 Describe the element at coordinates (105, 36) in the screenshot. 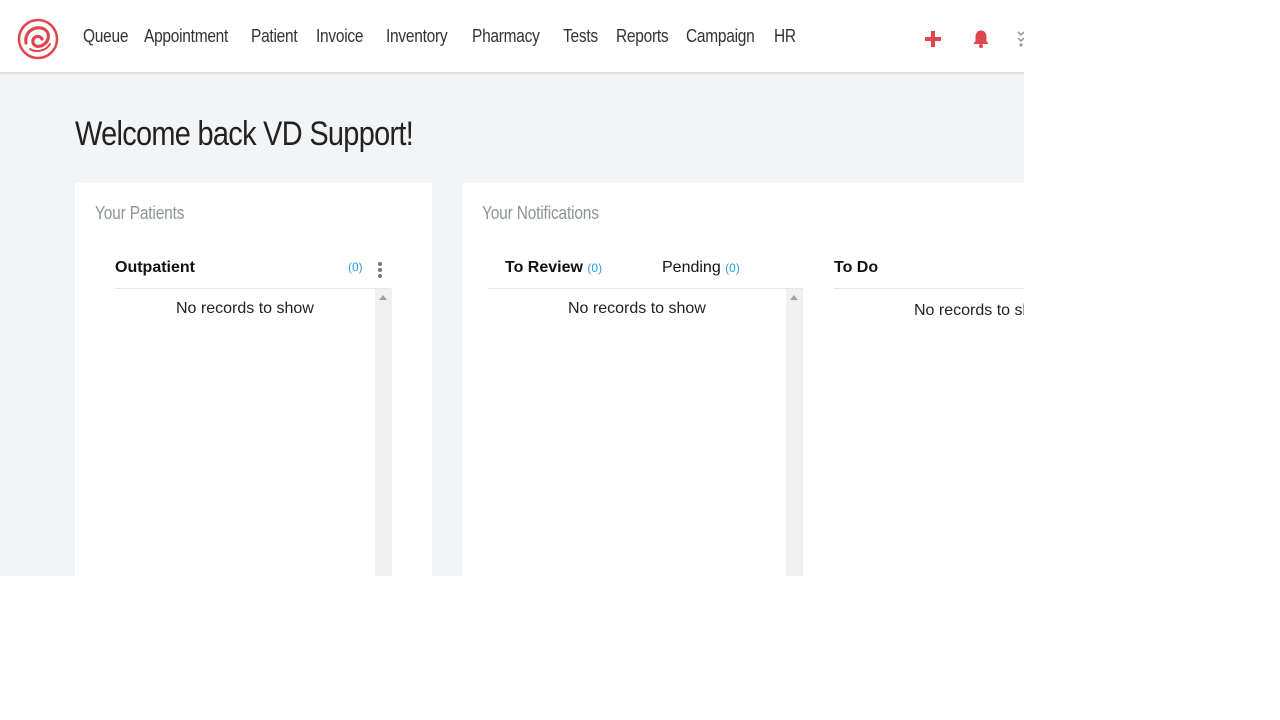

I see `nav-queue: Queue` at that location.